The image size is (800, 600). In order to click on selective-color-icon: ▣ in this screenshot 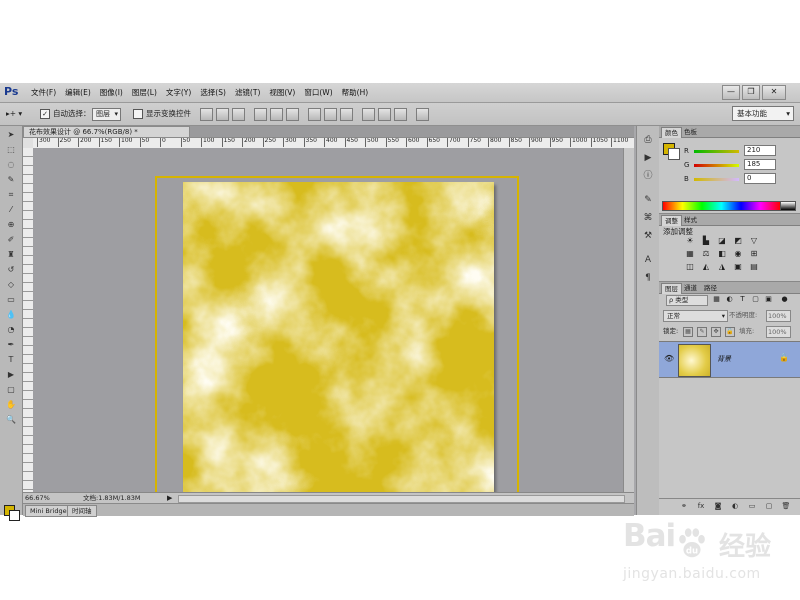, I will do `click(738, 266)`.